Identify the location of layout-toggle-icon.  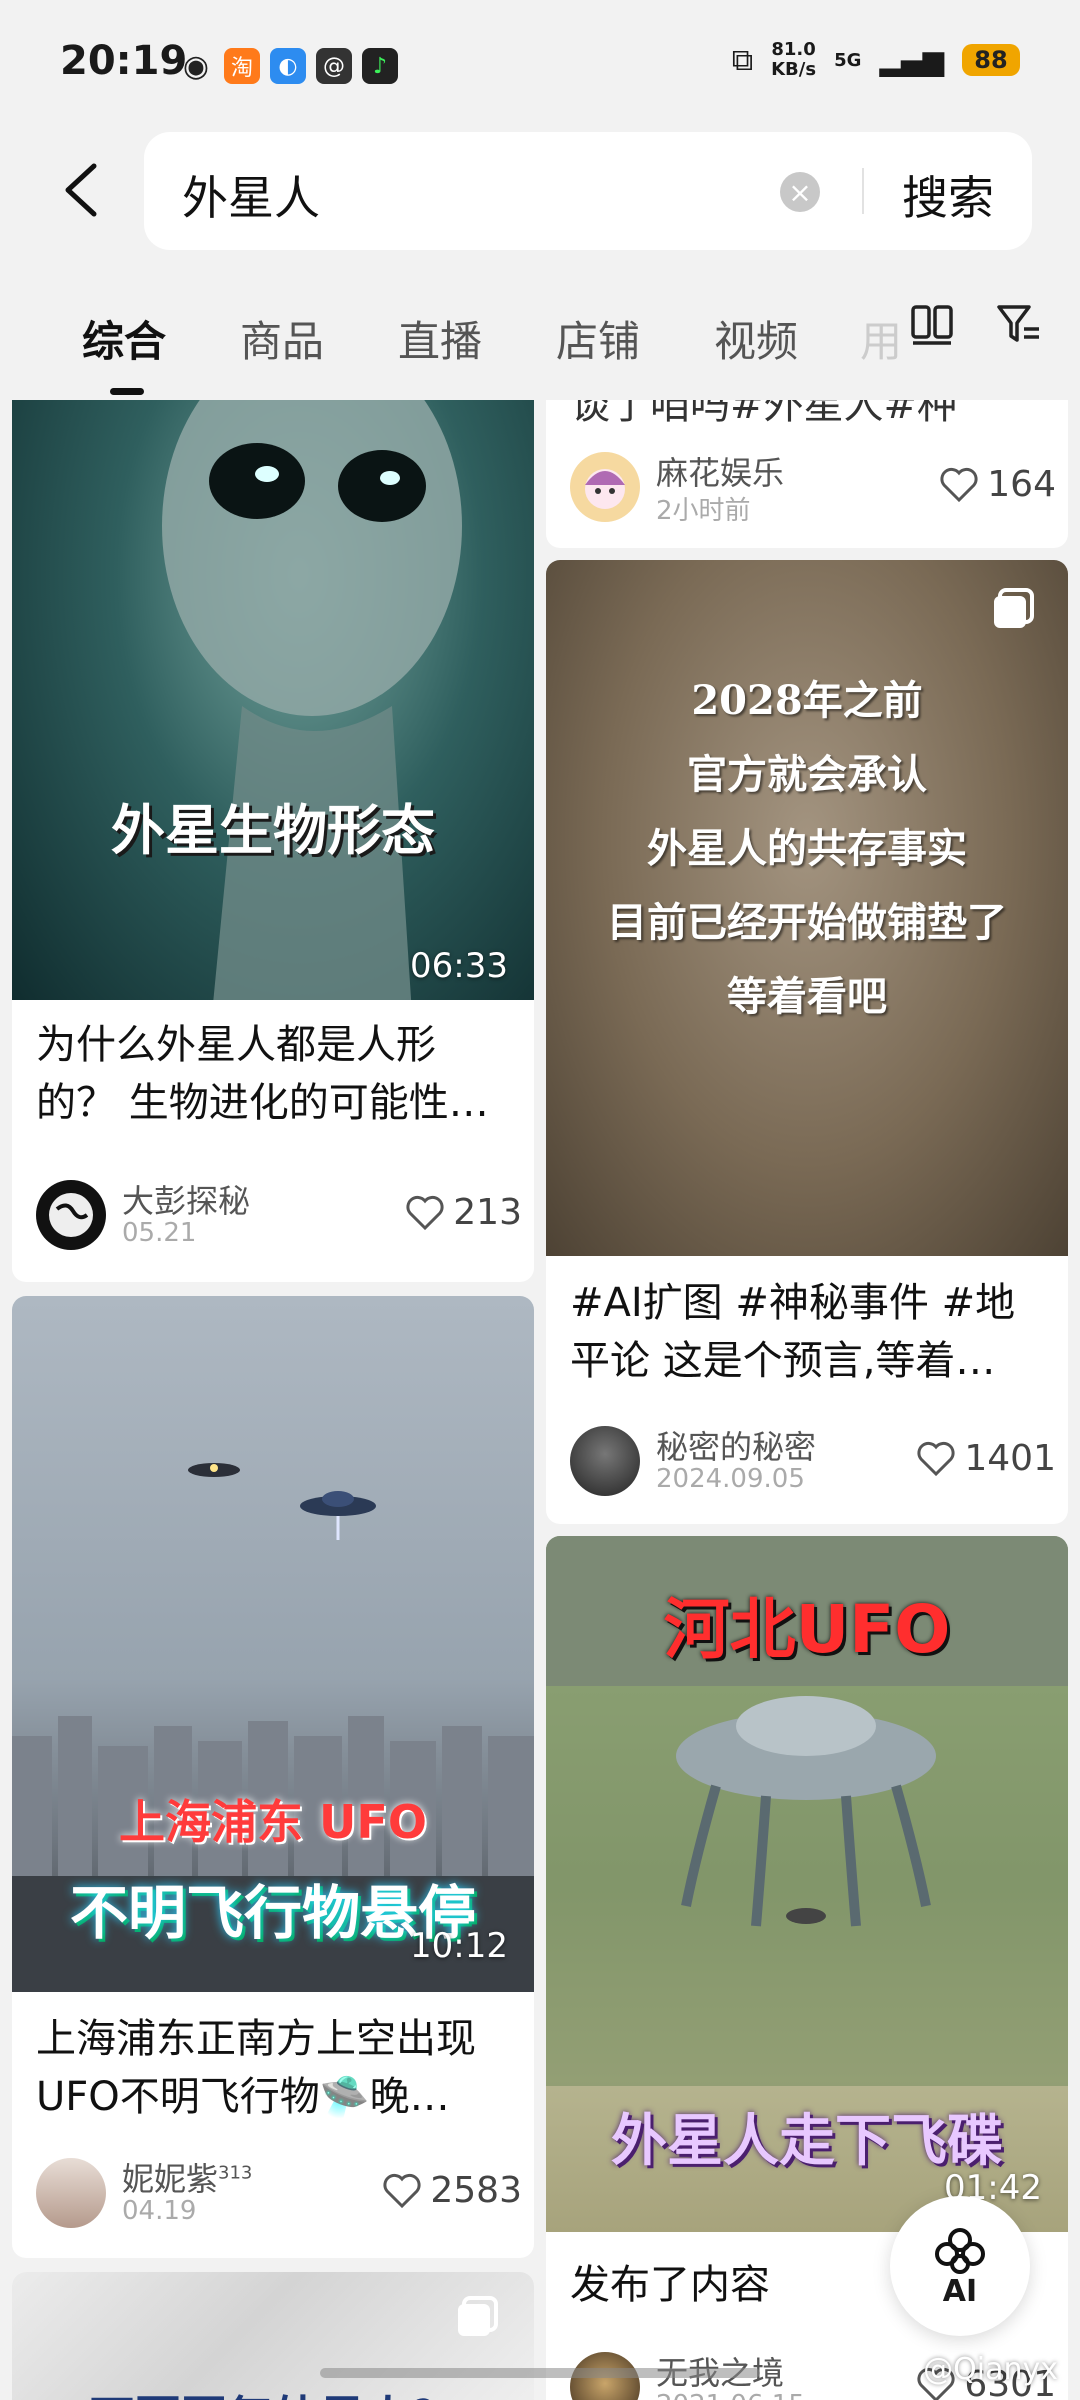
(932, 325).